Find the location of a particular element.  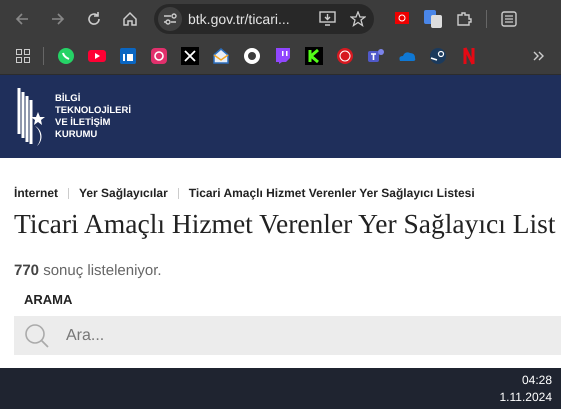

reading-list-icon is located at coordinates (509, 18).